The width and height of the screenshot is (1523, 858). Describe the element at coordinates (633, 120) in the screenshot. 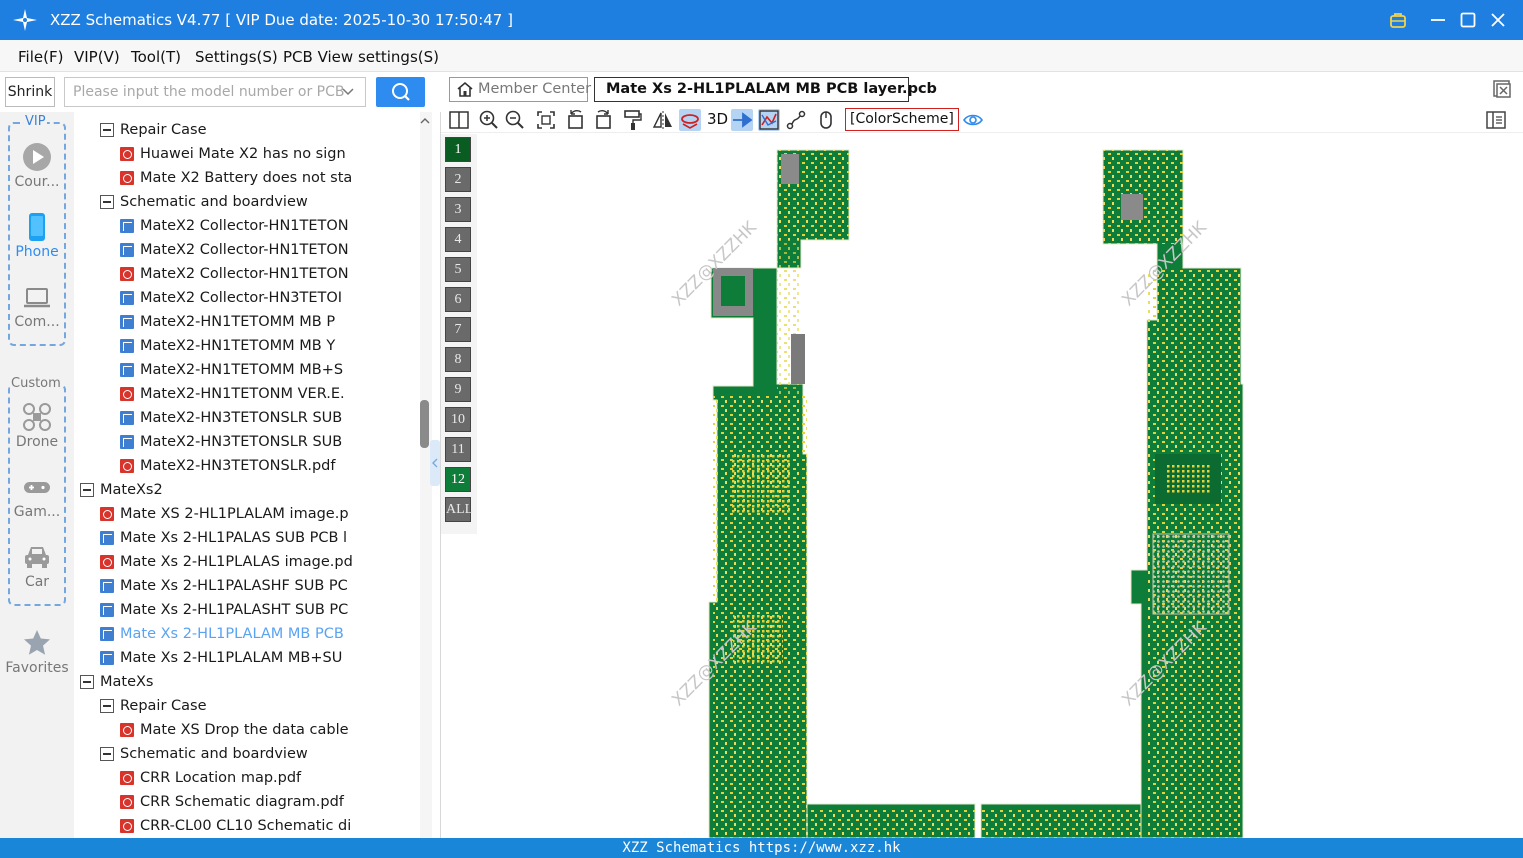

I see `paint-roller-icon` at that location.